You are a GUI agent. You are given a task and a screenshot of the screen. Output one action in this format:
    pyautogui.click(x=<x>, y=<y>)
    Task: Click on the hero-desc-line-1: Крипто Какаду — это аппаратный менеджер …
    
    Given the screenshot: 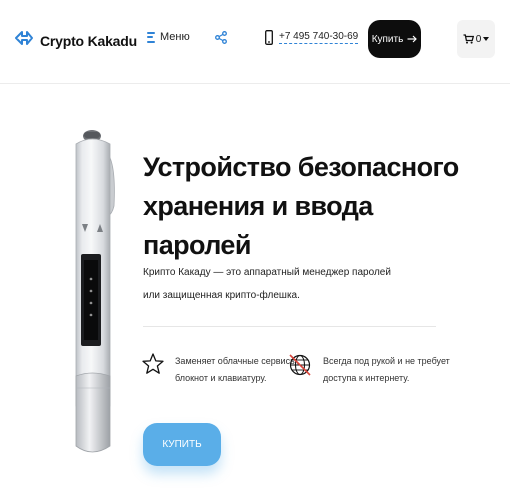 What is the action you would take?
    pyautogui.click(x=267, y=272)
    